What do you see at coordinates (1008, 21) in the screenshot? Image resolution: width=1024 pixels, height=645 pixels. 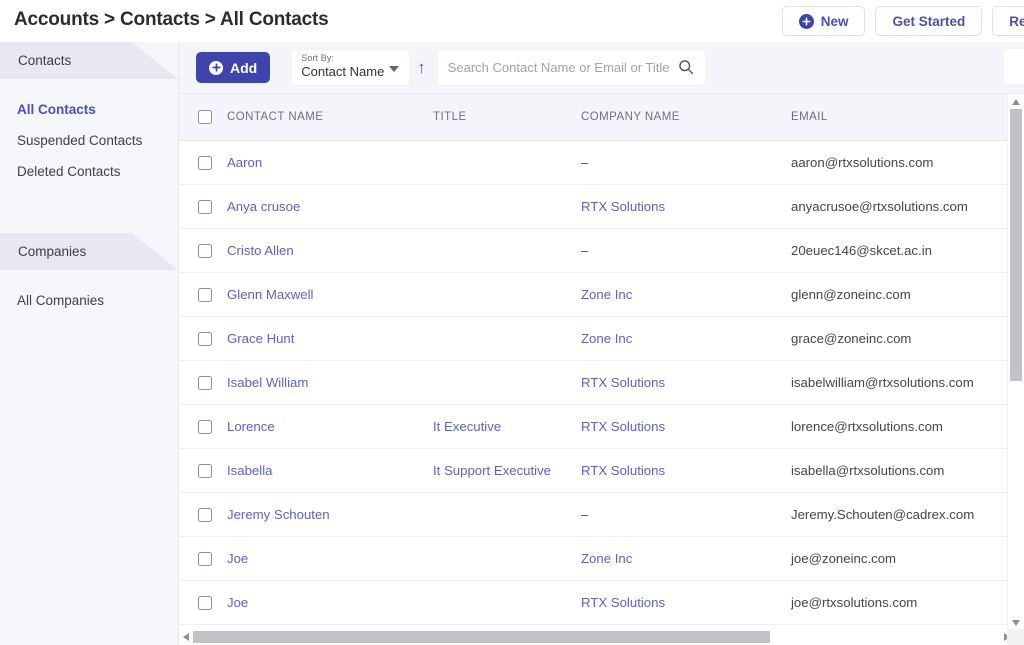 I see `request-button: Requ` at bounding box center [1008, 21].